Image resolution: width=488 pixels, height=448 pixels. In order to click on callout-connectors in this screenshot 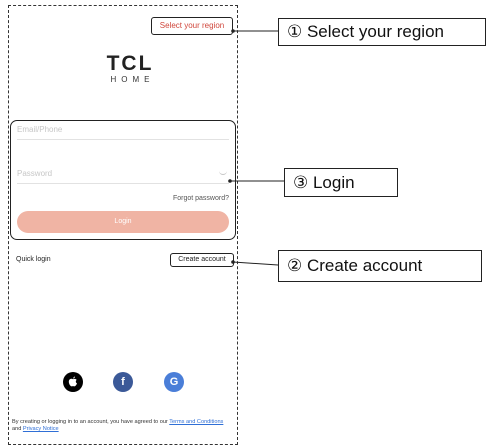, I will do `click(256, 147)`.